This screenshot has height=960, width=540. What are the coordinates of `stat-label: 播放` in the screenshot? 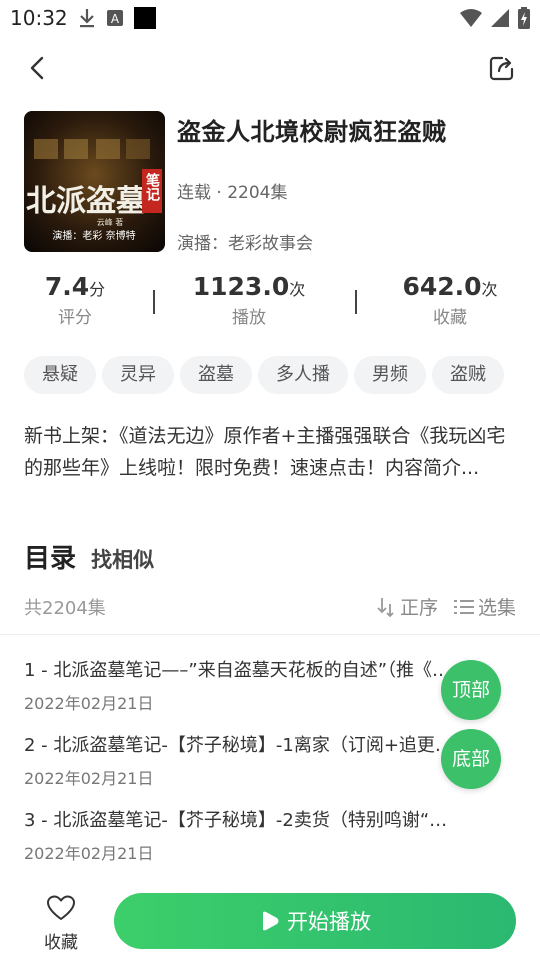 It's located at (249, 318).